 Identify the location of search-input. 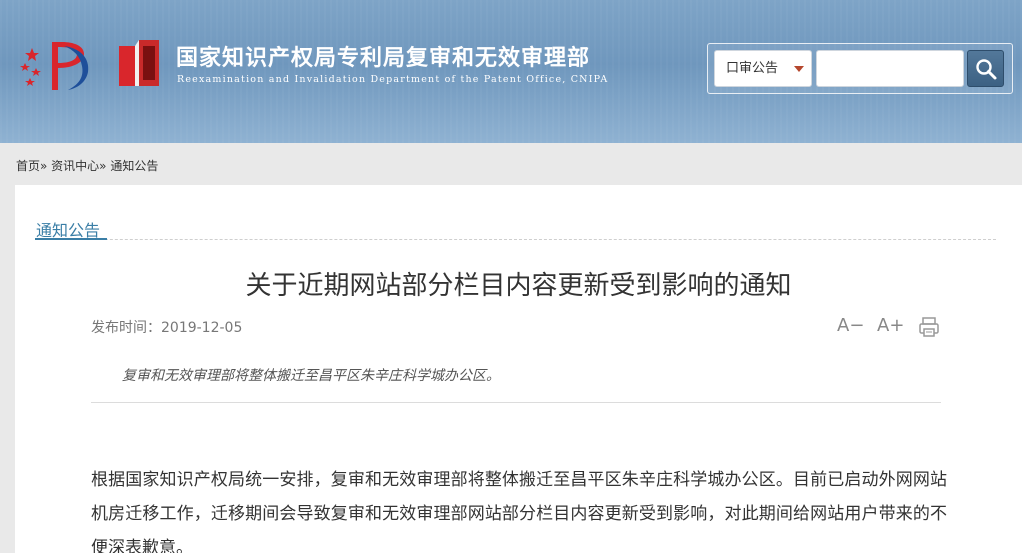
(890, 68).